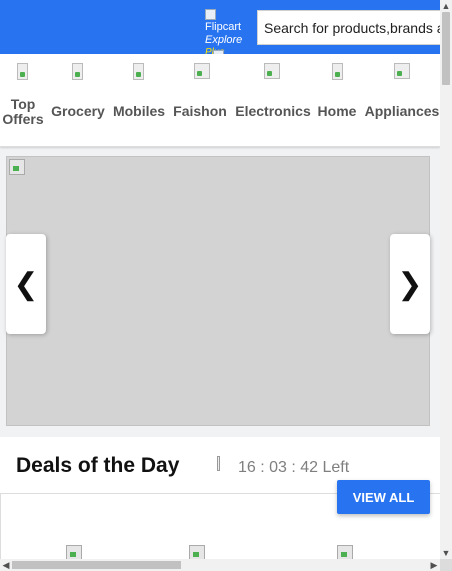  Describe the element at coordinates (273, 100) in the screenshot. I see `category-electronics: Electronics` at that location.